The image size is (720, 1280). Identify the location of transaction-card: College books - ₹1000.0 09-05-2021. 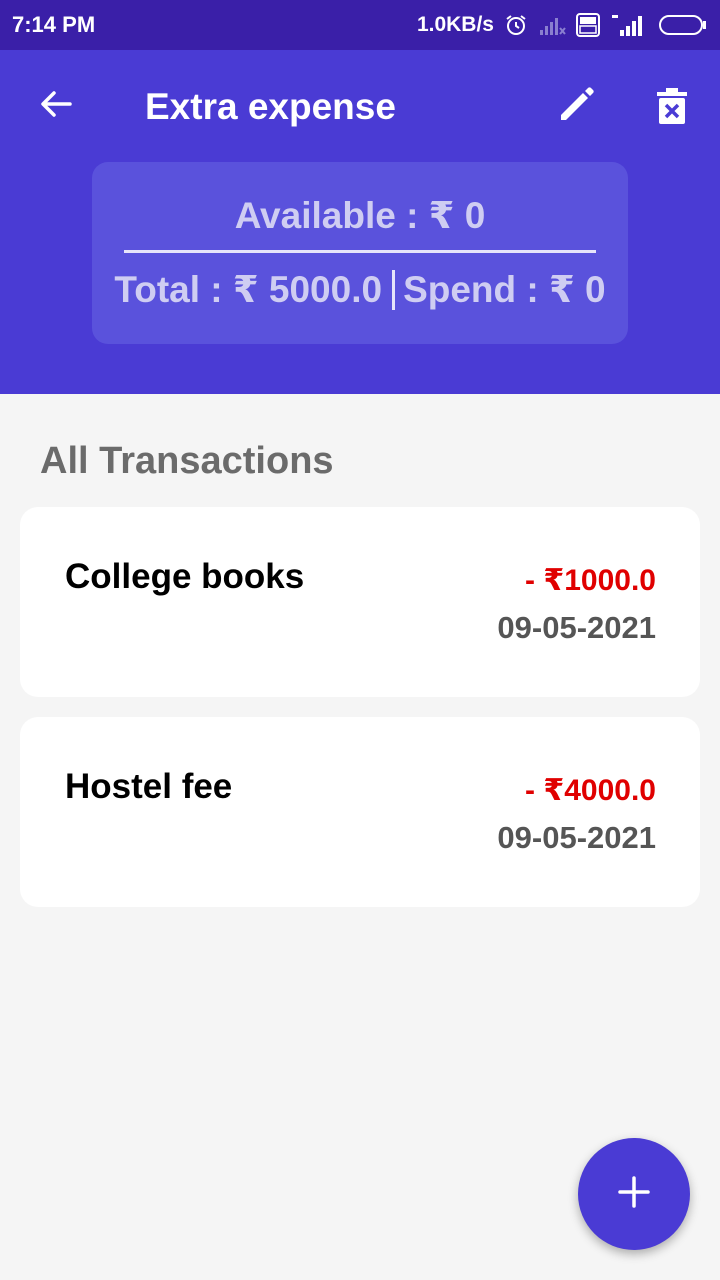
(360, 602).